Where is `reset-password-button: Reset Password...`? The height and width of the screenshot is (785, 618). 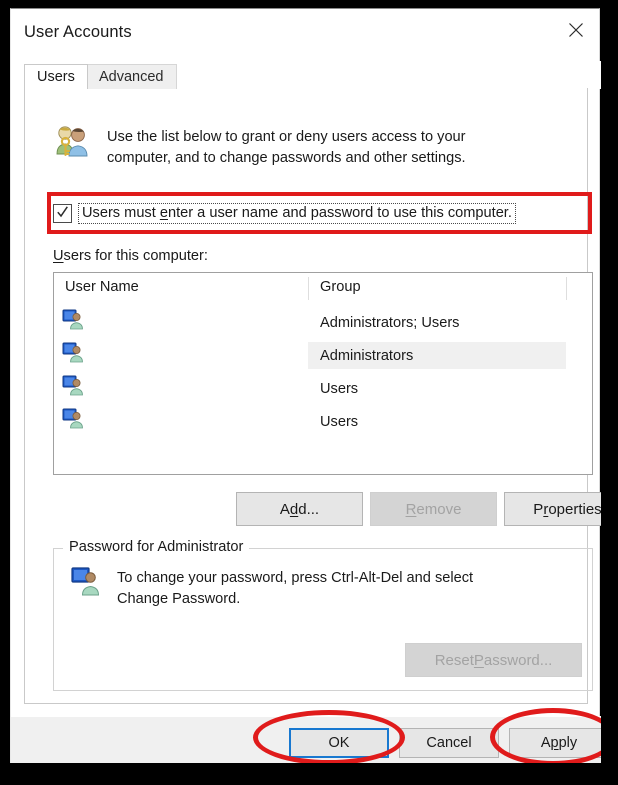 reset-password-button: Reset Password... is located at coordinates (493, 660).